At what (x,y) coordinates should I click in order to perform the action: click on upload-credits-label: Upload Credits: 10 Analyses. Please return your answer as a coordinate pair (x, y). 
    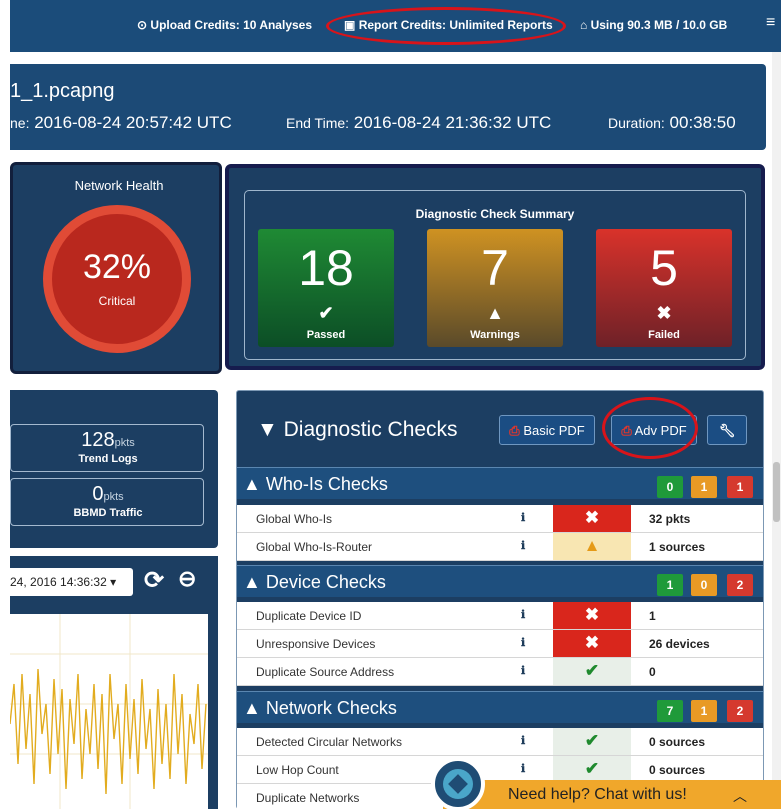
    Looking at the image, I should click on (231, 25).